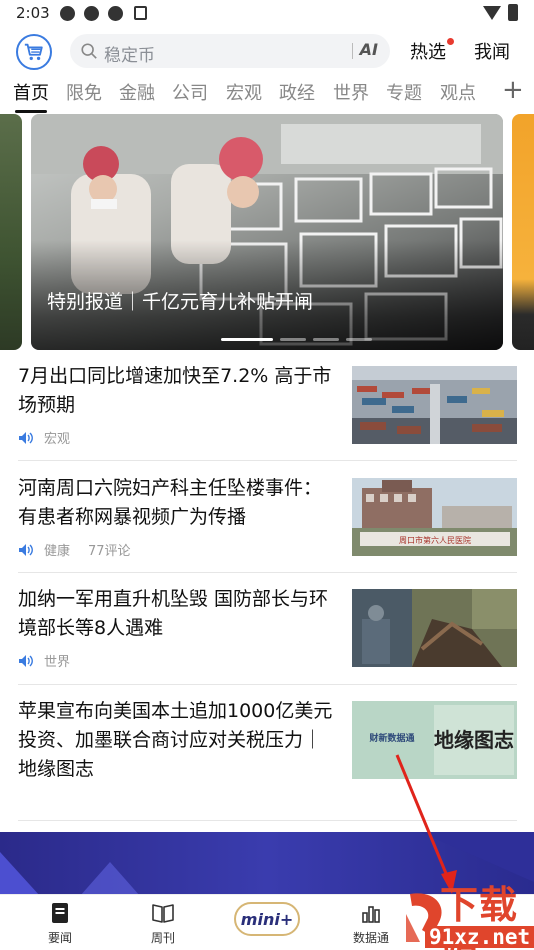 This screenshot has height=950, width=534. I want to click on unread-dot, so click(450, 41).